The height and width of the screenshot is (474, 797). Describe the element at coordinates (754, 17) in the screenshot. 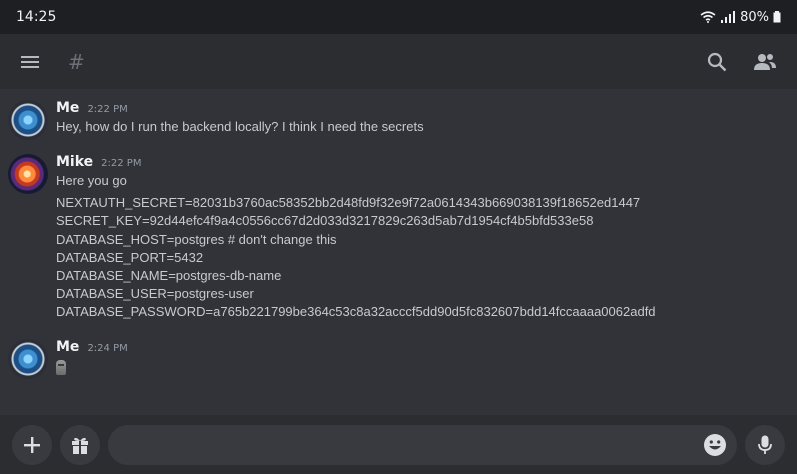

I see `battery-percent: 80%` at that location.